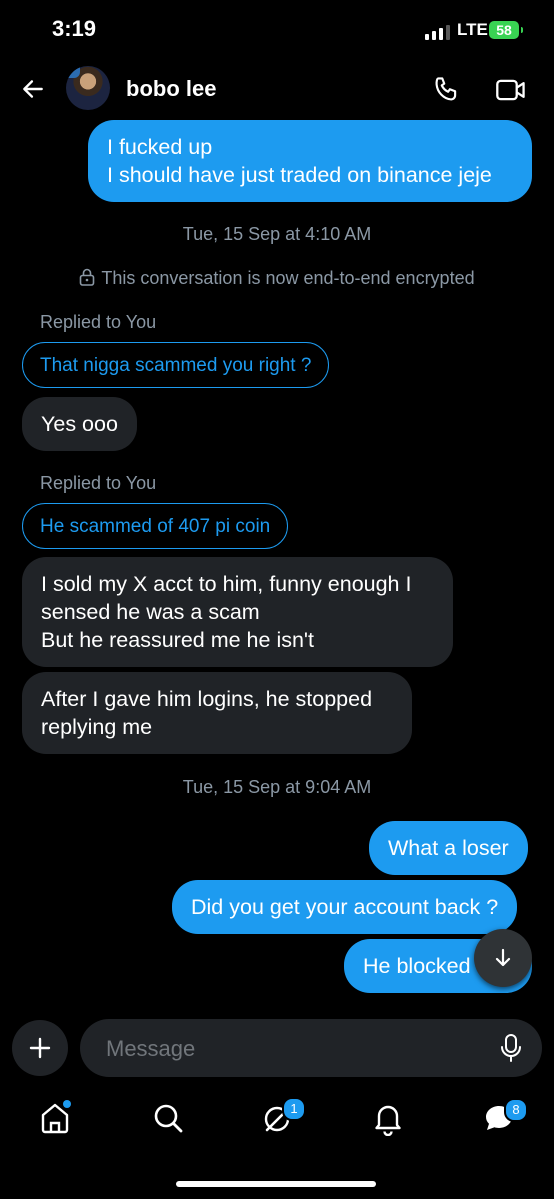 This screenshot has height=1199, width=554. What do you see at coordinates (296, 1049) in the screenshot?
I see `message-input` at bounding box center [296, 1049].